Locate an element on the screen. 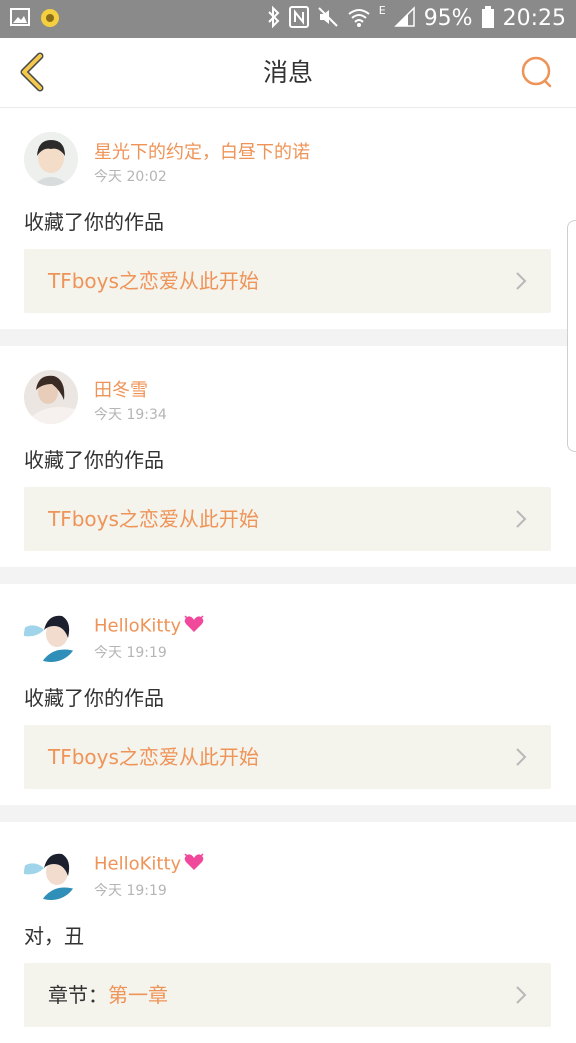 This screenshot has height=1043, width=576. message-time: 今天 20:02 is located at coordinates (130, 177).